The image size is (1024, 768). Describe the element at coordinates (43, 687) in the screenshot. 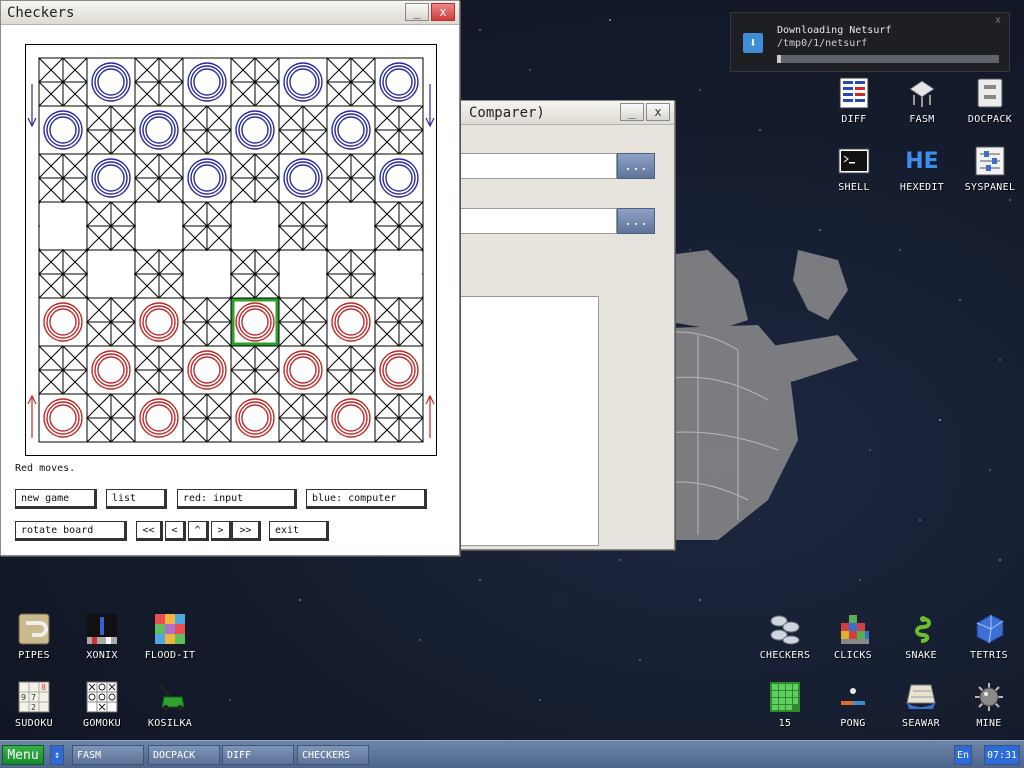

I see `sudoku-digit: 8` at that location.